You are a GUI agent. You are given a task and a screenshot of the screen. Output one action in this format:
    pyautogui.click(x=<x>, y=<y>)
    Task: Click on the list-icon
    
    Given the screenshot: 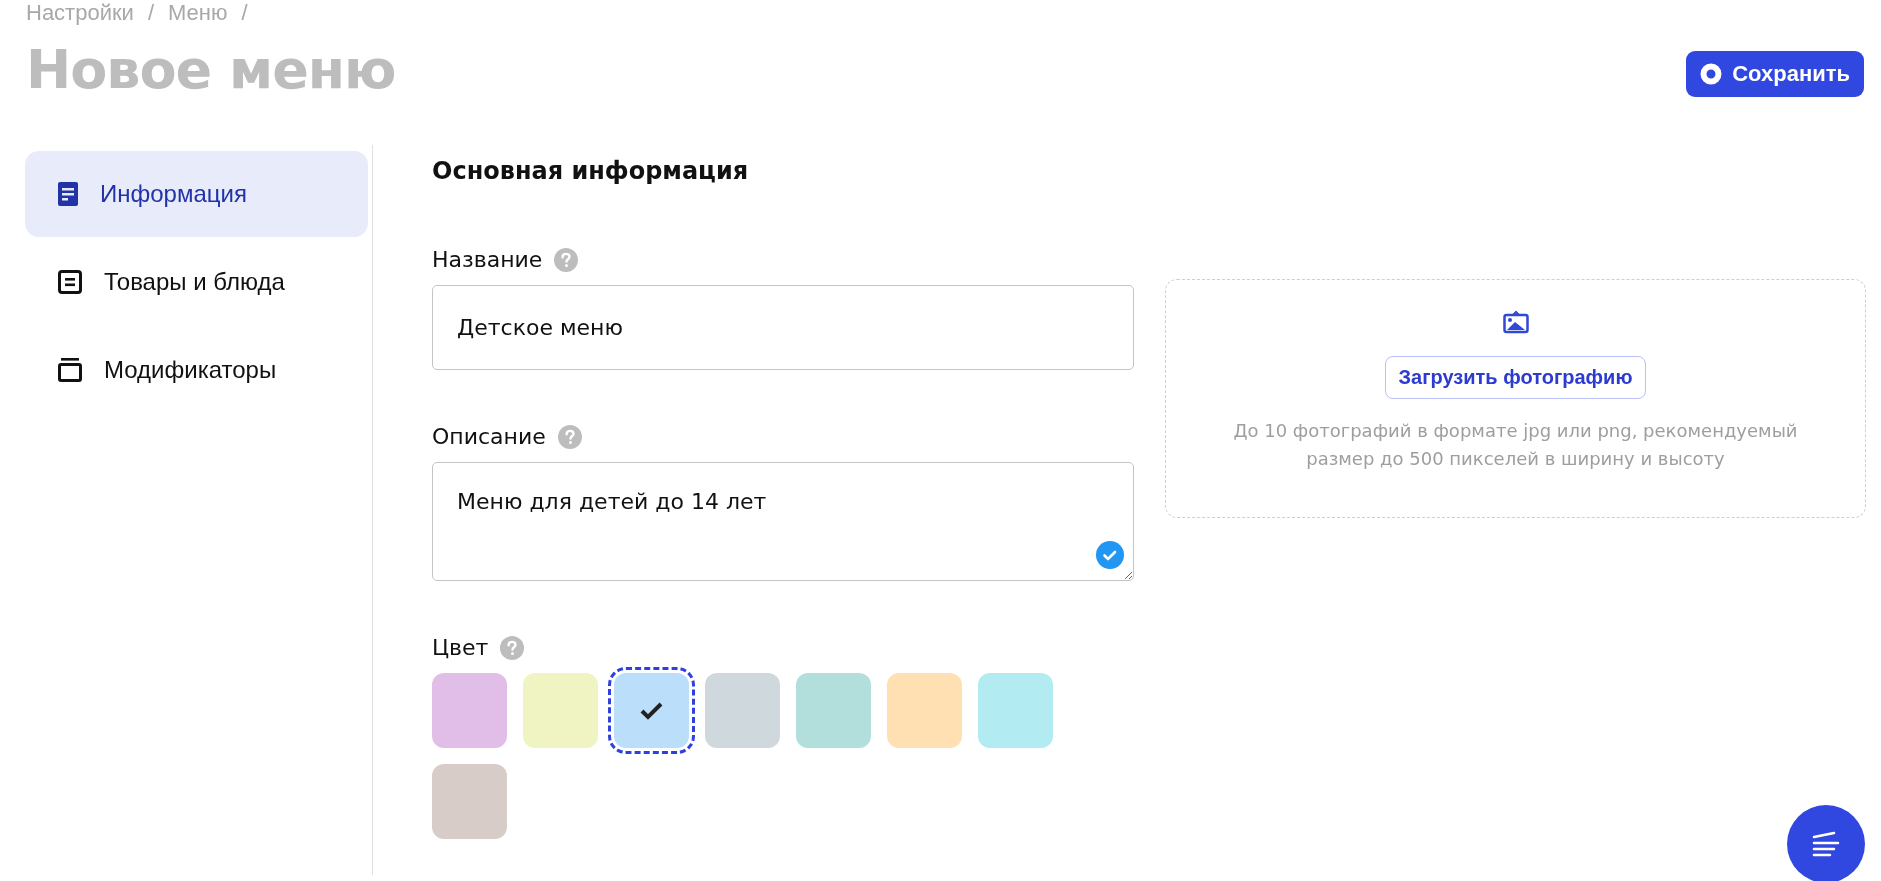 What is the action you would take?
    pyautogui.click(x=70, y=282)
    